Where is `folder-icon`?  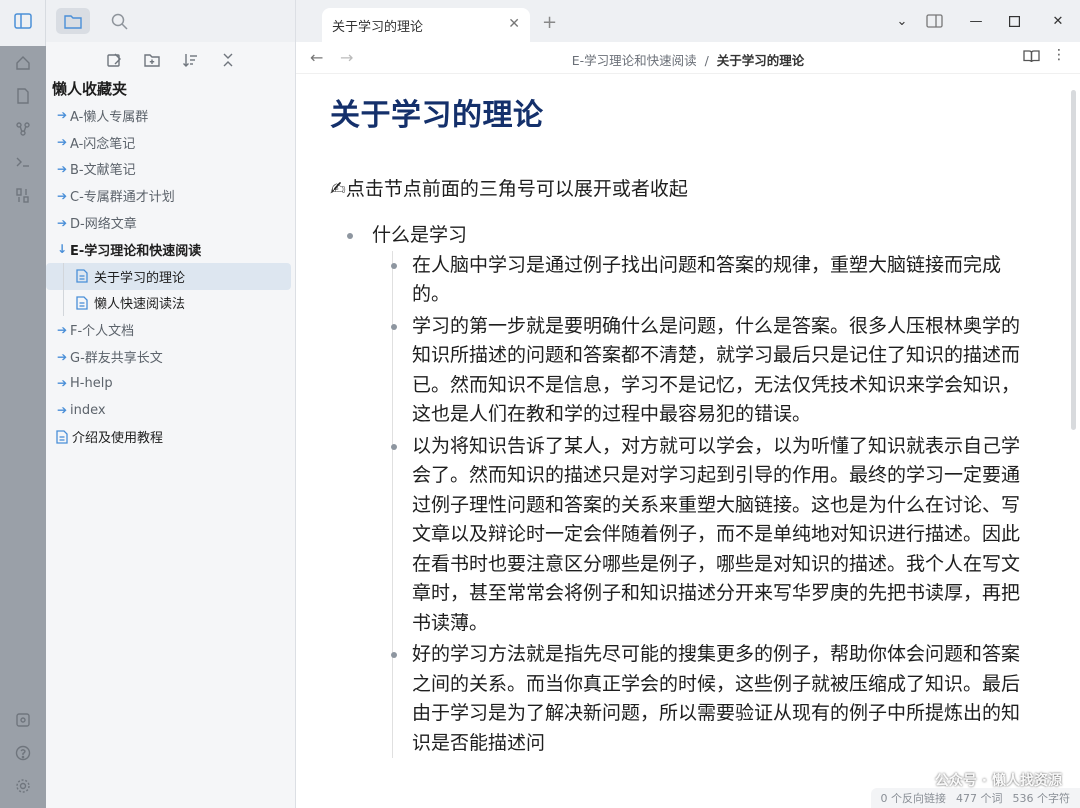 folder-icon is located at coordinates (73, 21).